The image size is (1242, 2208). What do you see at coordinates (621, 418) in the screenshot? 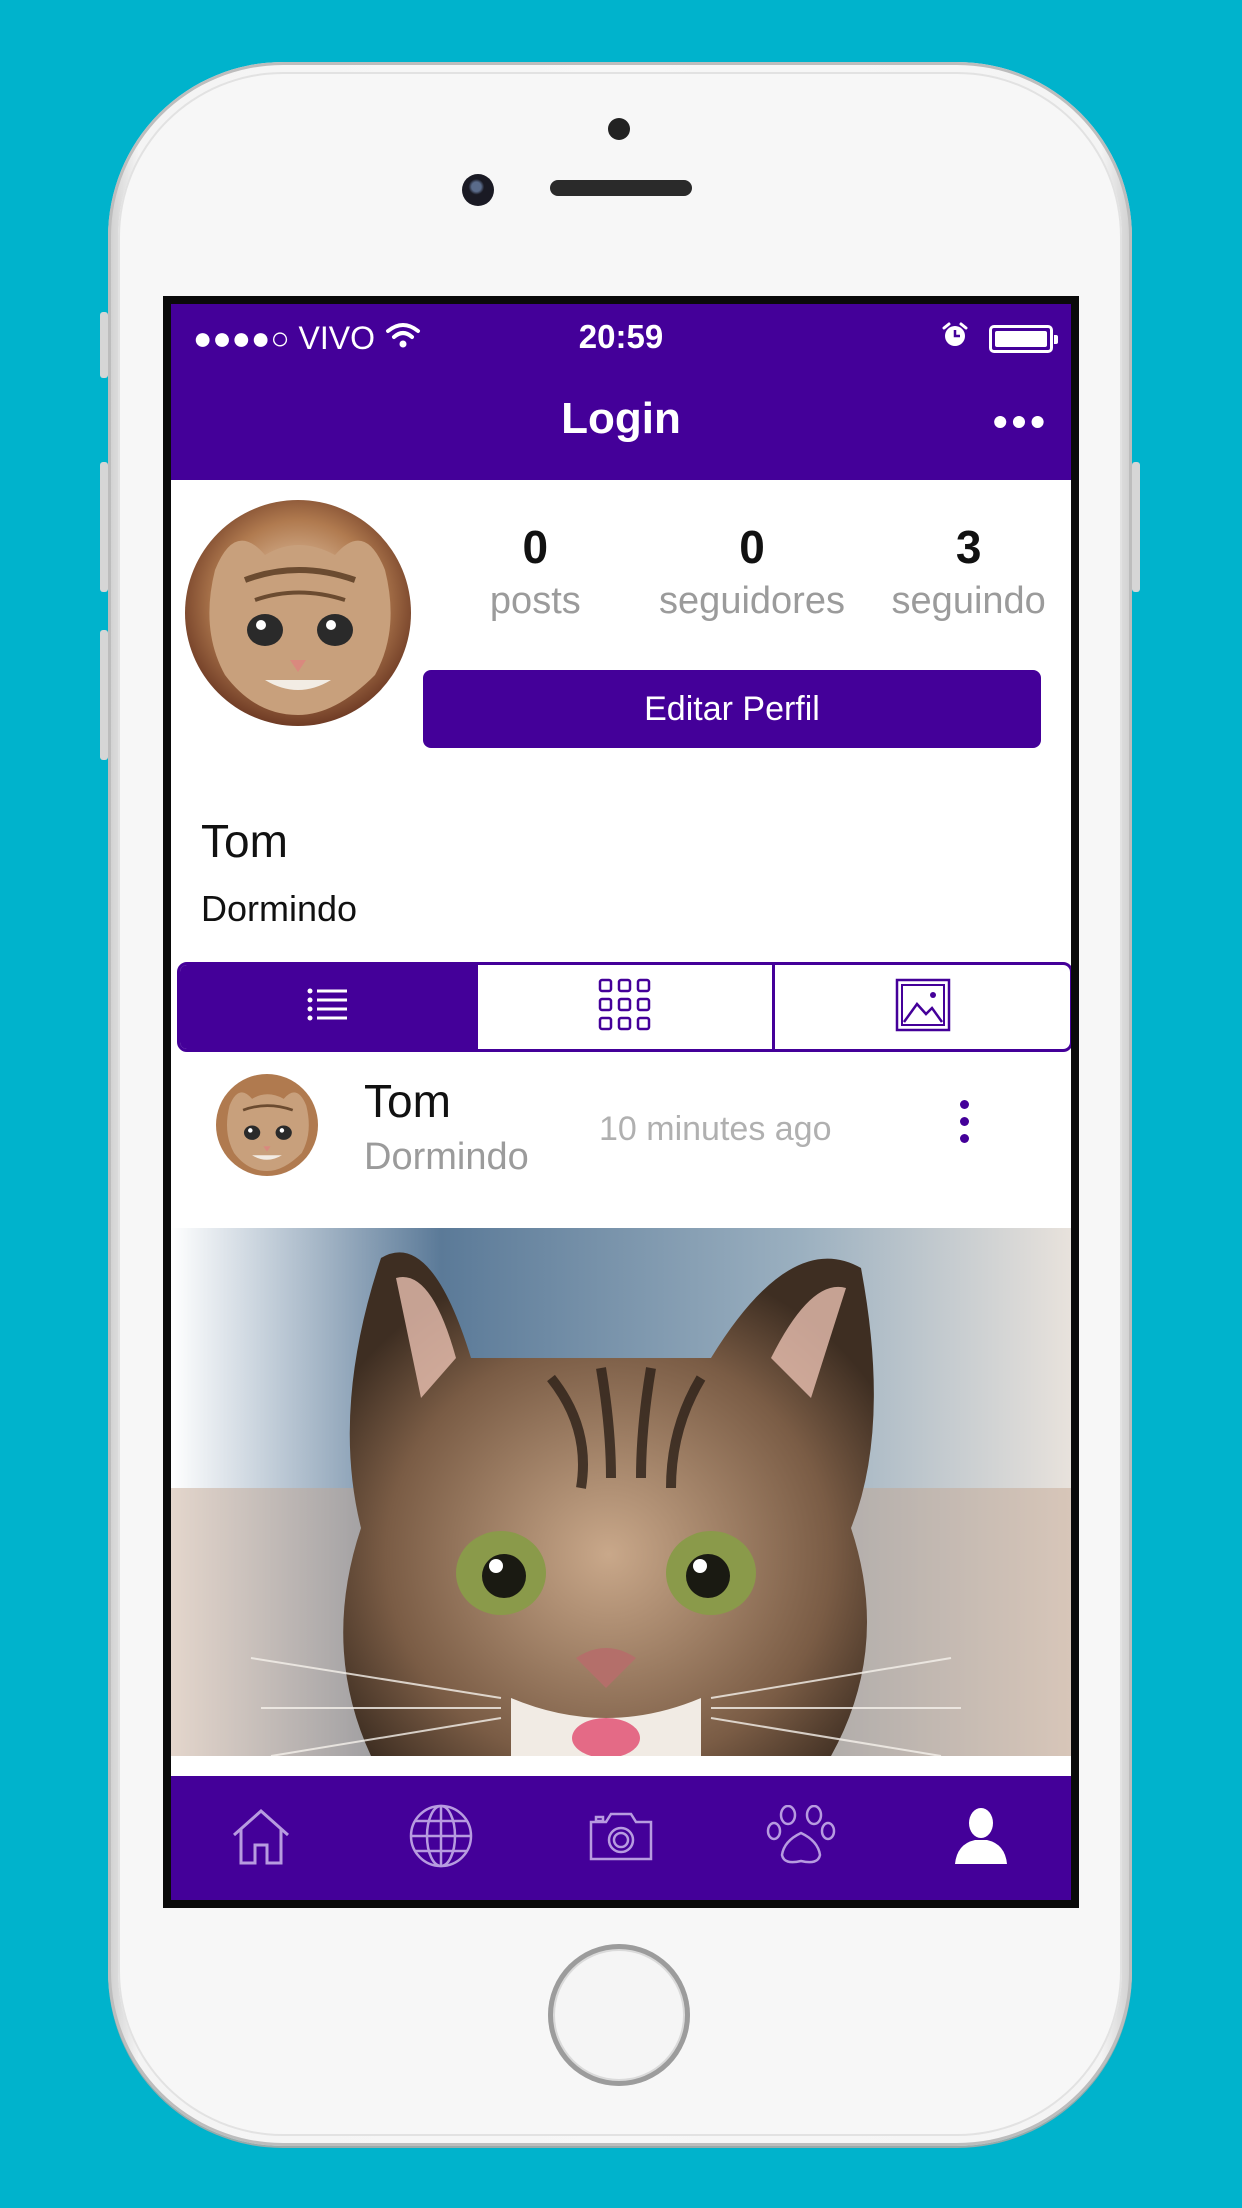
I see `page-title: Login` at bounding box center [621, 418].